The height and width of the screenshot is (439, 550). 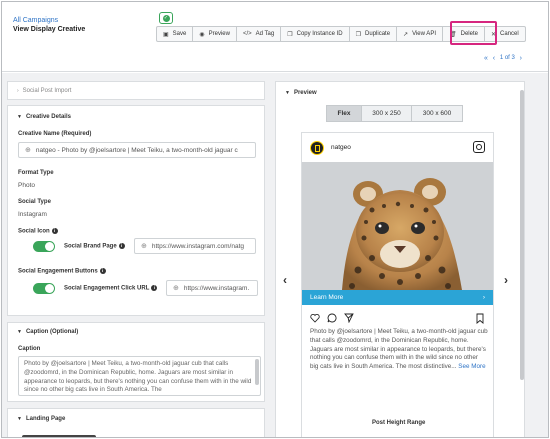 What do you see at coordinates (494, 58) in the screenshot?
I see `prev-page-icon: ‹` at bounding box center [494, 58].